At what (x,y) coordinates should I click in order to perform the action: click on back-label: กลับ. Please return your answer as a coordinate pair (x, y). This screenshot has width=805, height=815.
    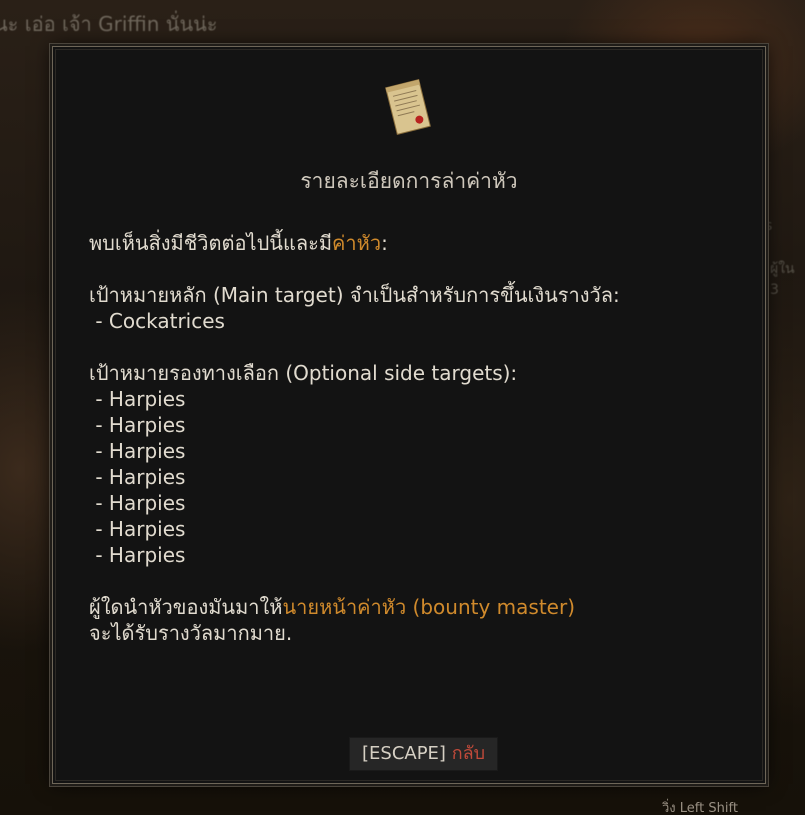
    Looking at the image, I should click on (468, 753).